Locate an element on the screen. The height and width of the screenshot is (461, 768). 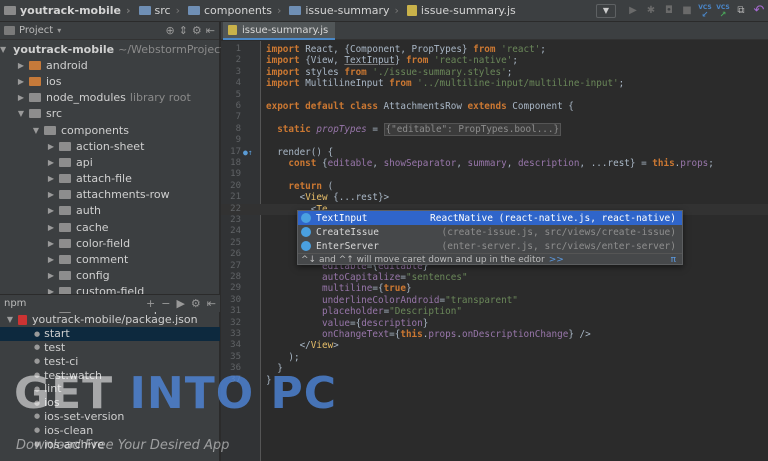
project-panel-title: Project is located at coordinates (36, 30).